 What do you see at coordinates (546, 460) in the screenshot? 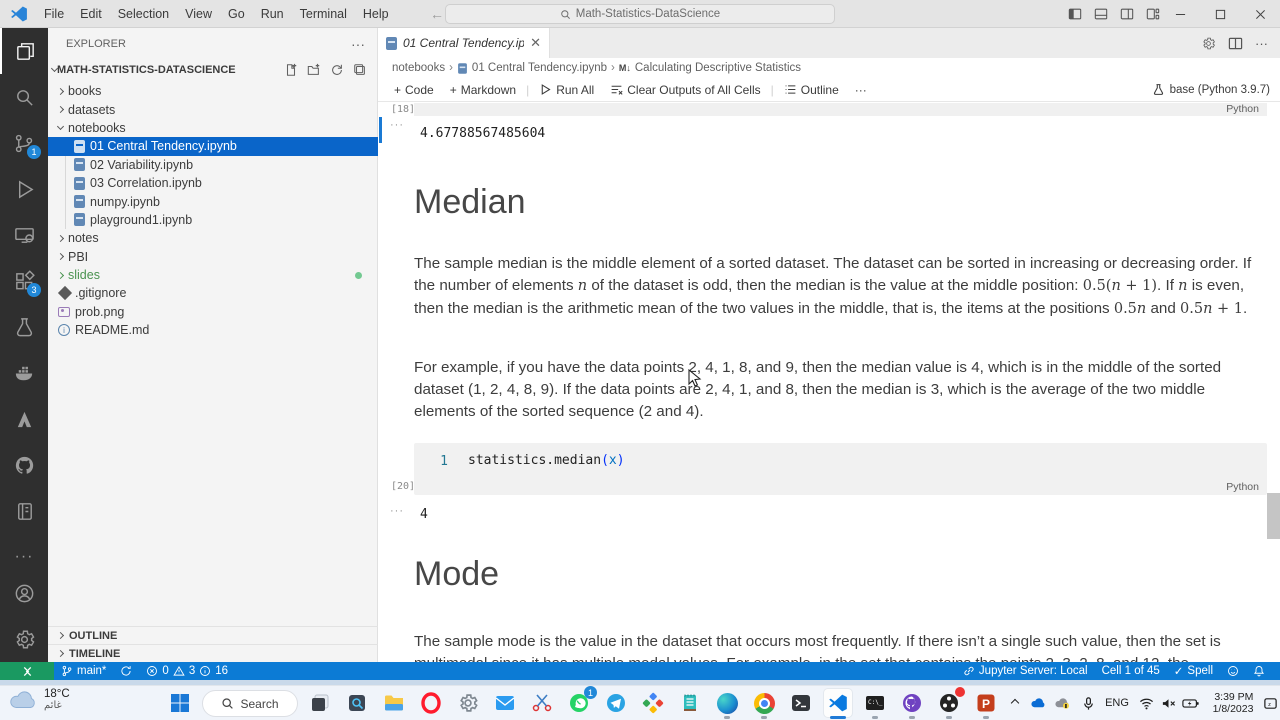
I see `code-line: statistics.median(x)` at bounding box center [546, 460].